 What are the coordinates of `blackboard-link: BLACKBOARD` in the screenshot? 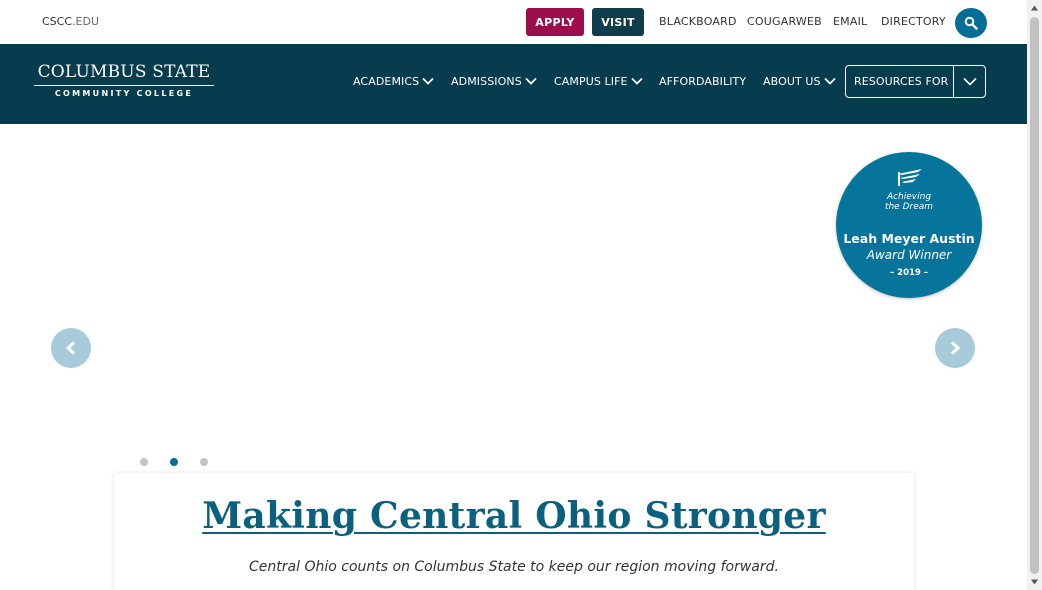 It's located at (698, 21).